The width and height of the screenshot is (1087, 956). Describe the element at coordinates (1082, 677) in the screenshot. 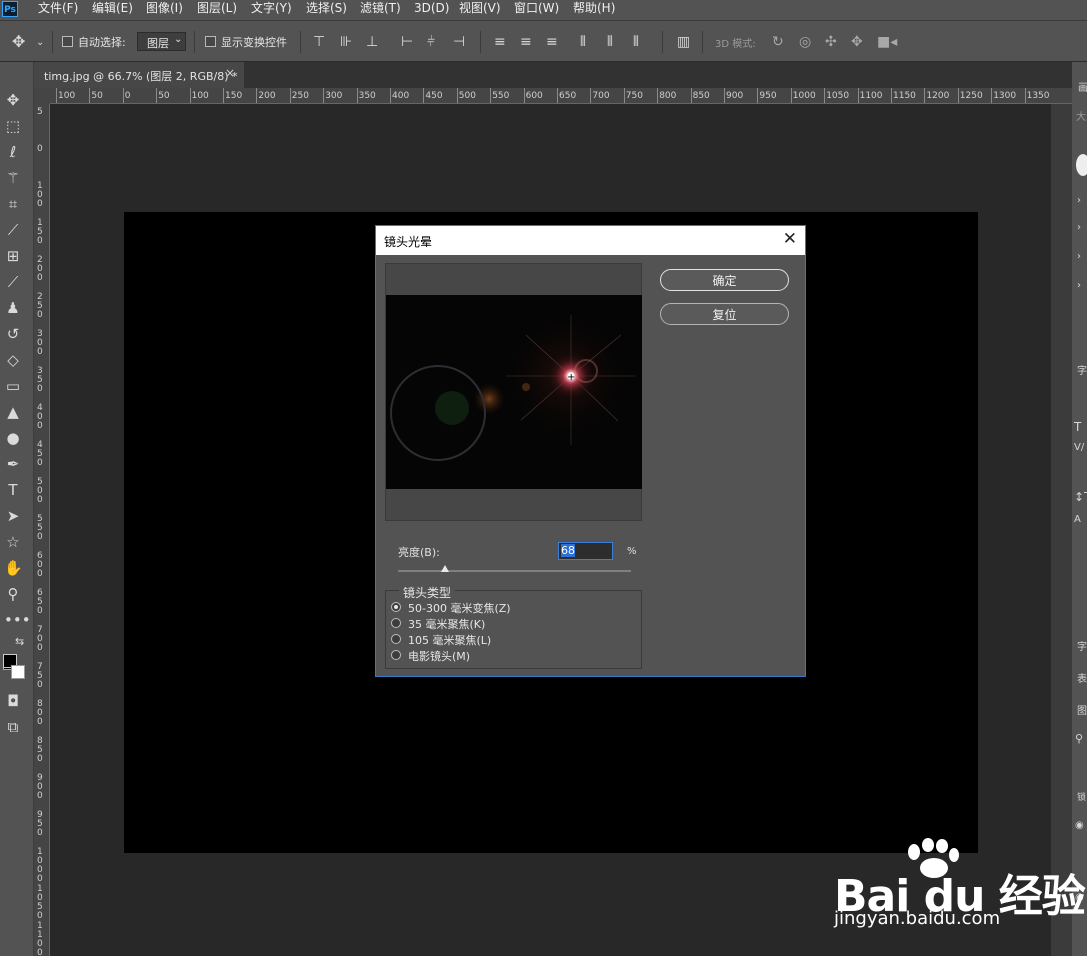

I see `panel-tab-label: 表` at that location.